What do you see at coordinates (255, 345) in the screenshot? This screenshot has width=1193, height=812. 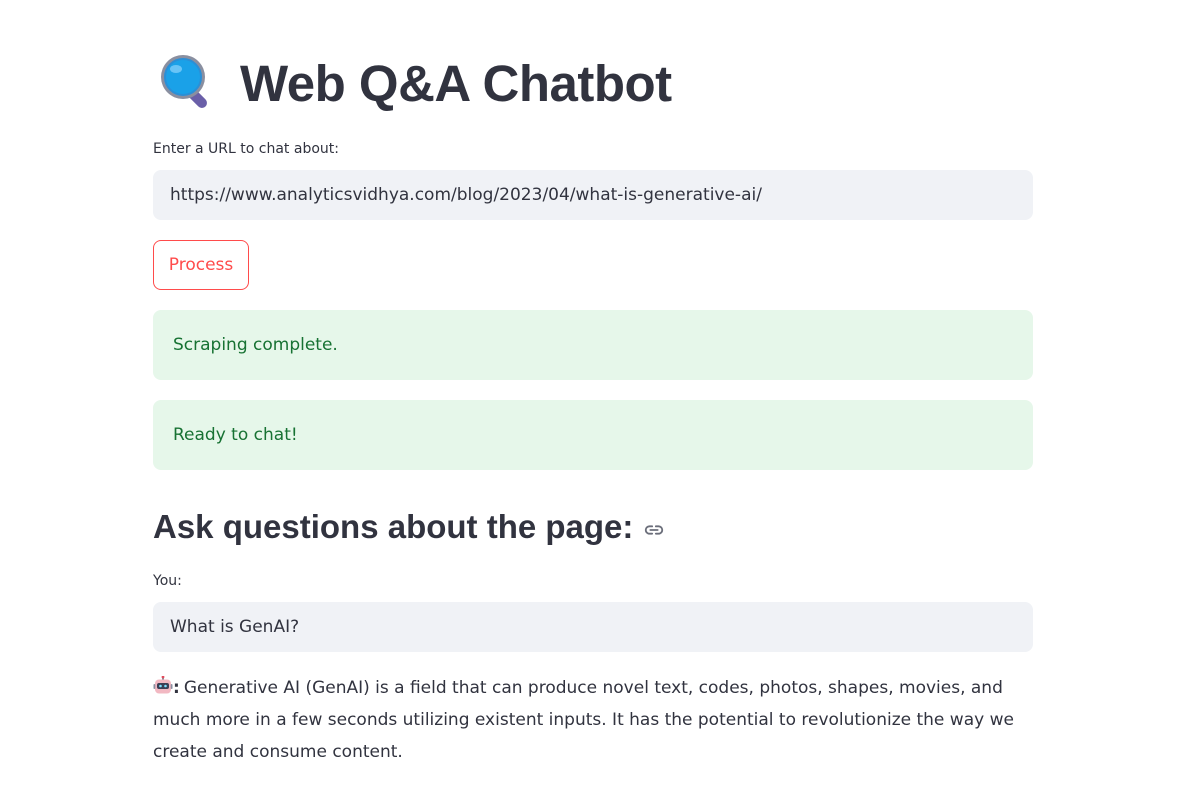 I see `scraping-status-text: Scraping complete.` at bounding box center [255, 345].